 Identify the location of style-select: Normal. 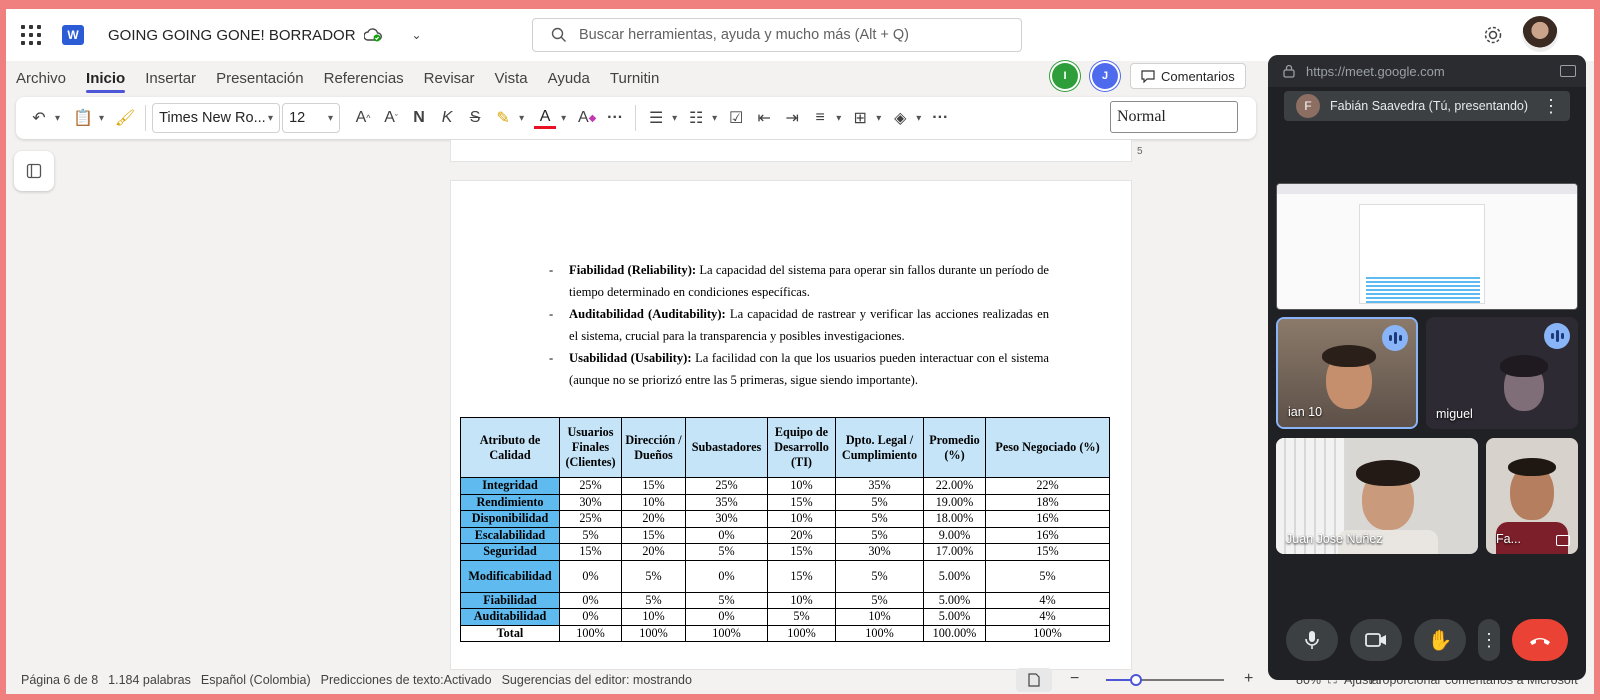
(1174, 117).